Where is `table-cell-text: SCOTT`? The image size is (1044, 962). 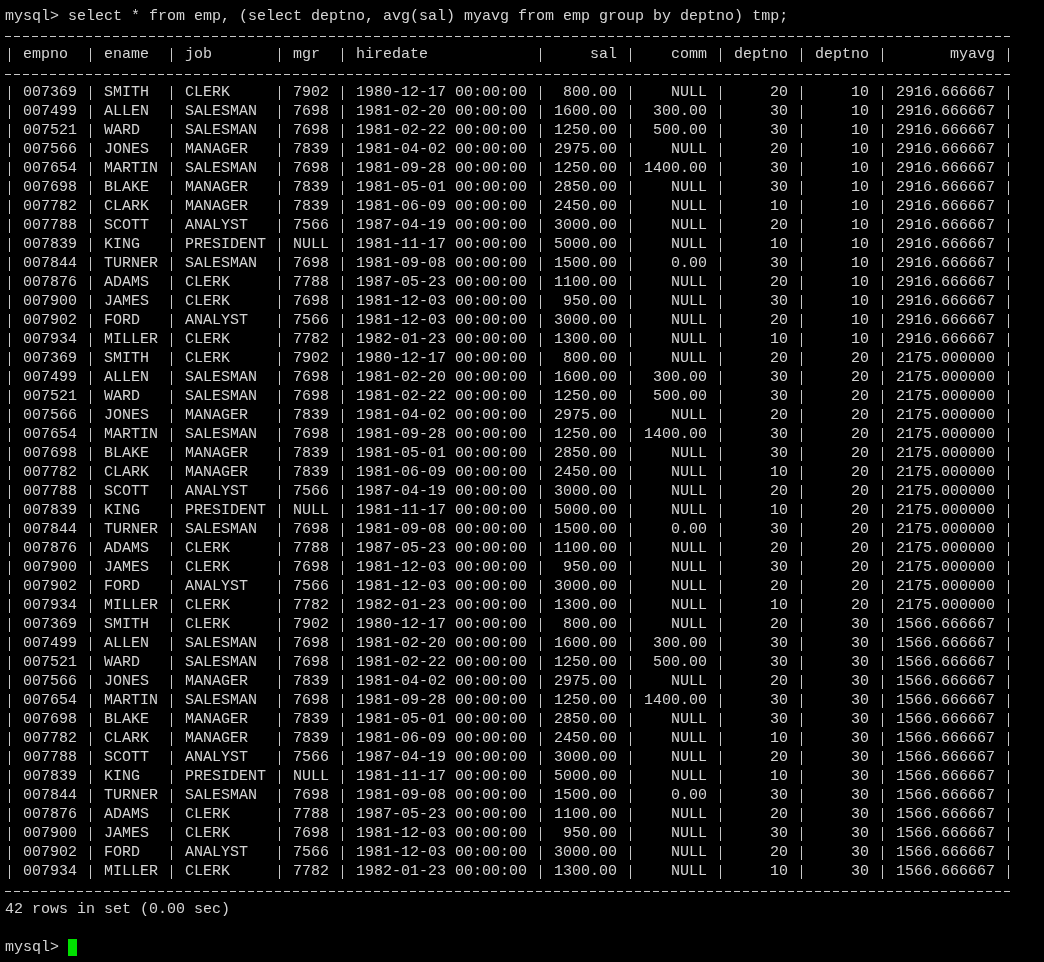
table-cell-text: SCOTT is located at coordinates (126, 225).